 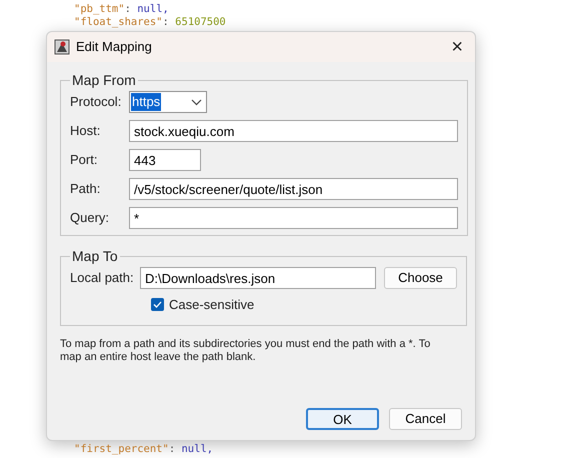 I want to click on code-line: "float_shares": 65107500, so click(x=150, y=22).